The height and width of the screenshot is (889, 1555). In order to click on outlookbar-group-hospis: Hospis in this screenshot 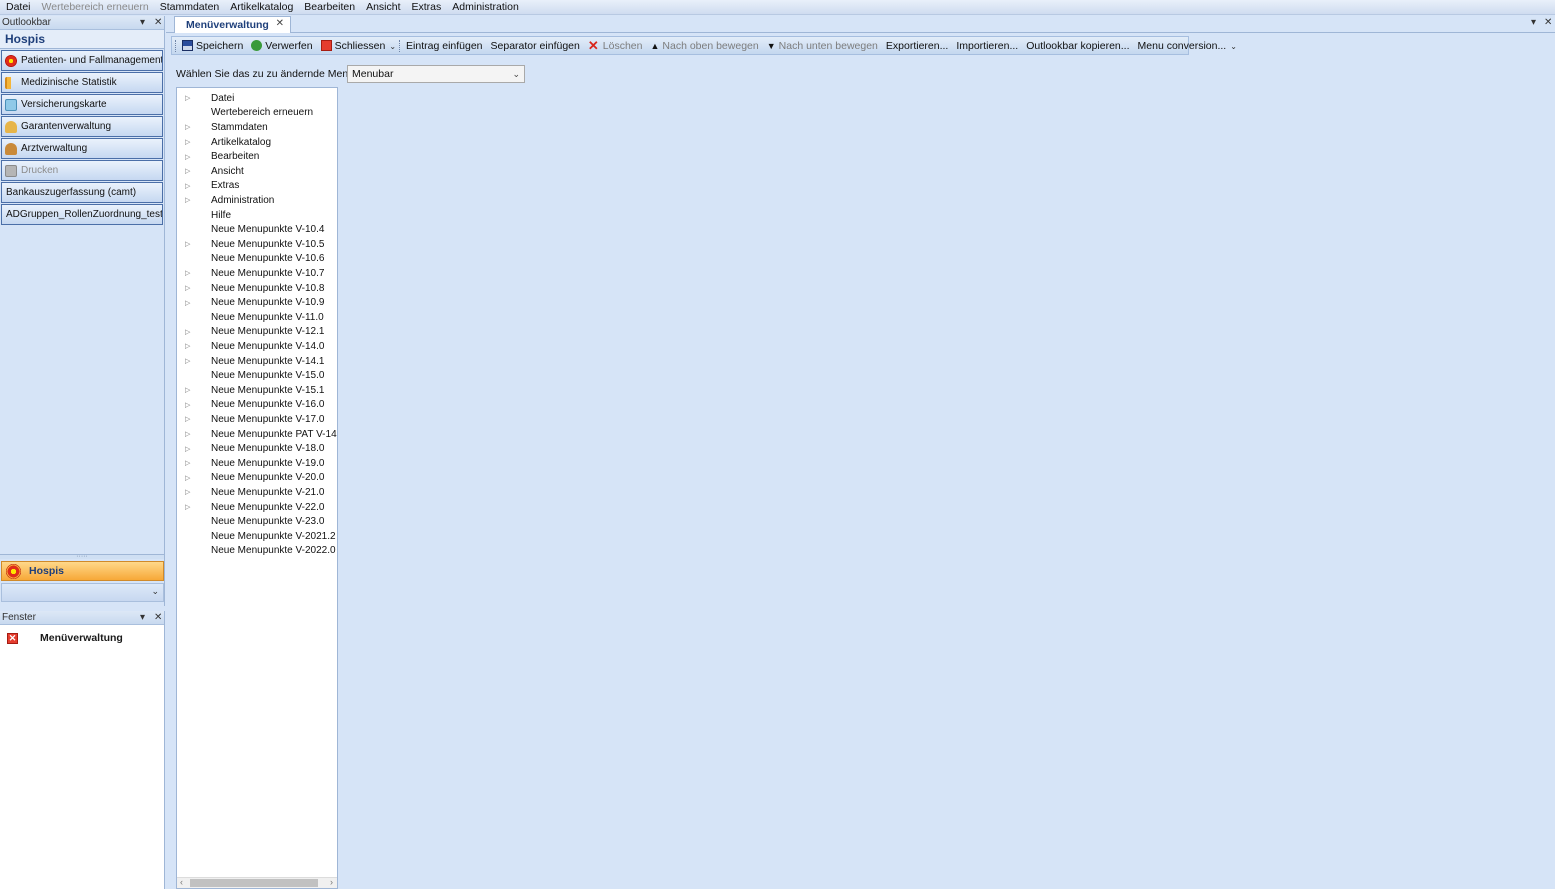, I will do `click(82, 571)`.